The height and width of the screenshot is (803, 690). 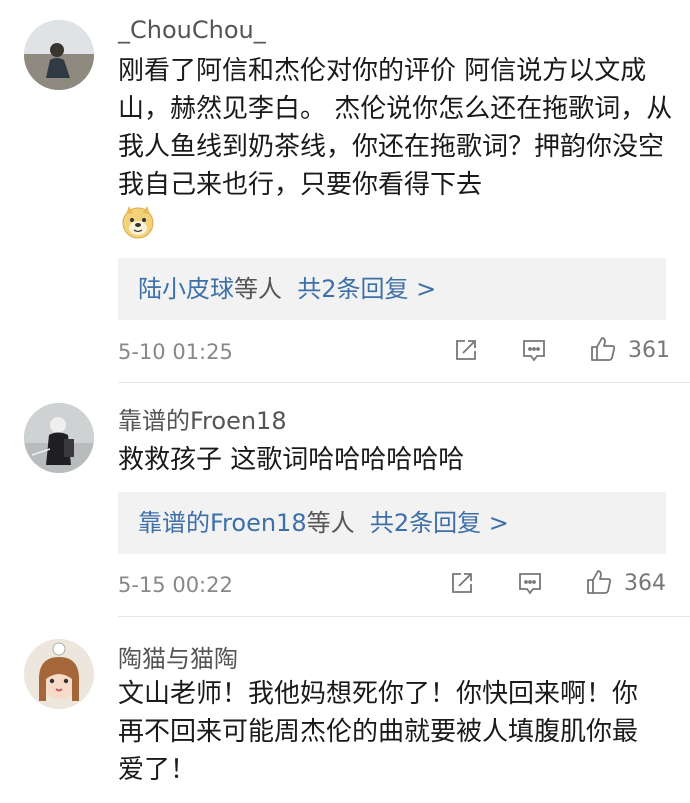 I want to click on username: 靠谱的Froen18, so click(x=202, y=418).